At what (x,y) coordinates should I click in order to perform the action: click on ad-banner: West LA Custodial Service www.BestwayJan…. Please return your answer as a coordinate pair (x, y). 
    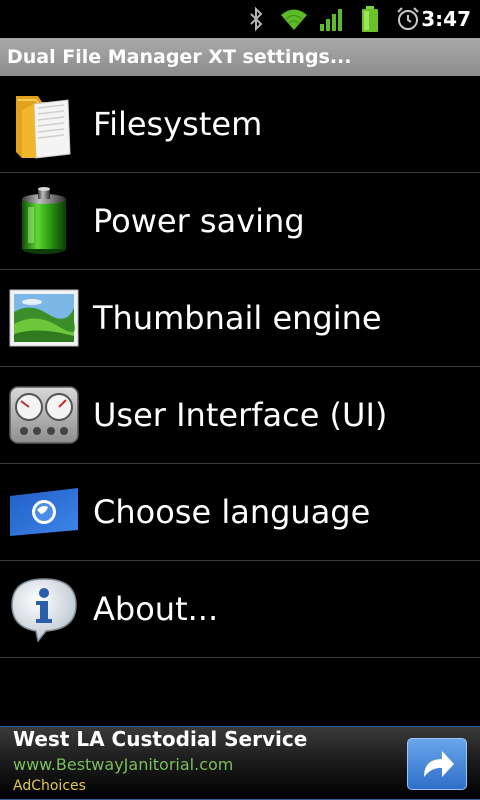
    Looking at the image, I should click on (240, 763).